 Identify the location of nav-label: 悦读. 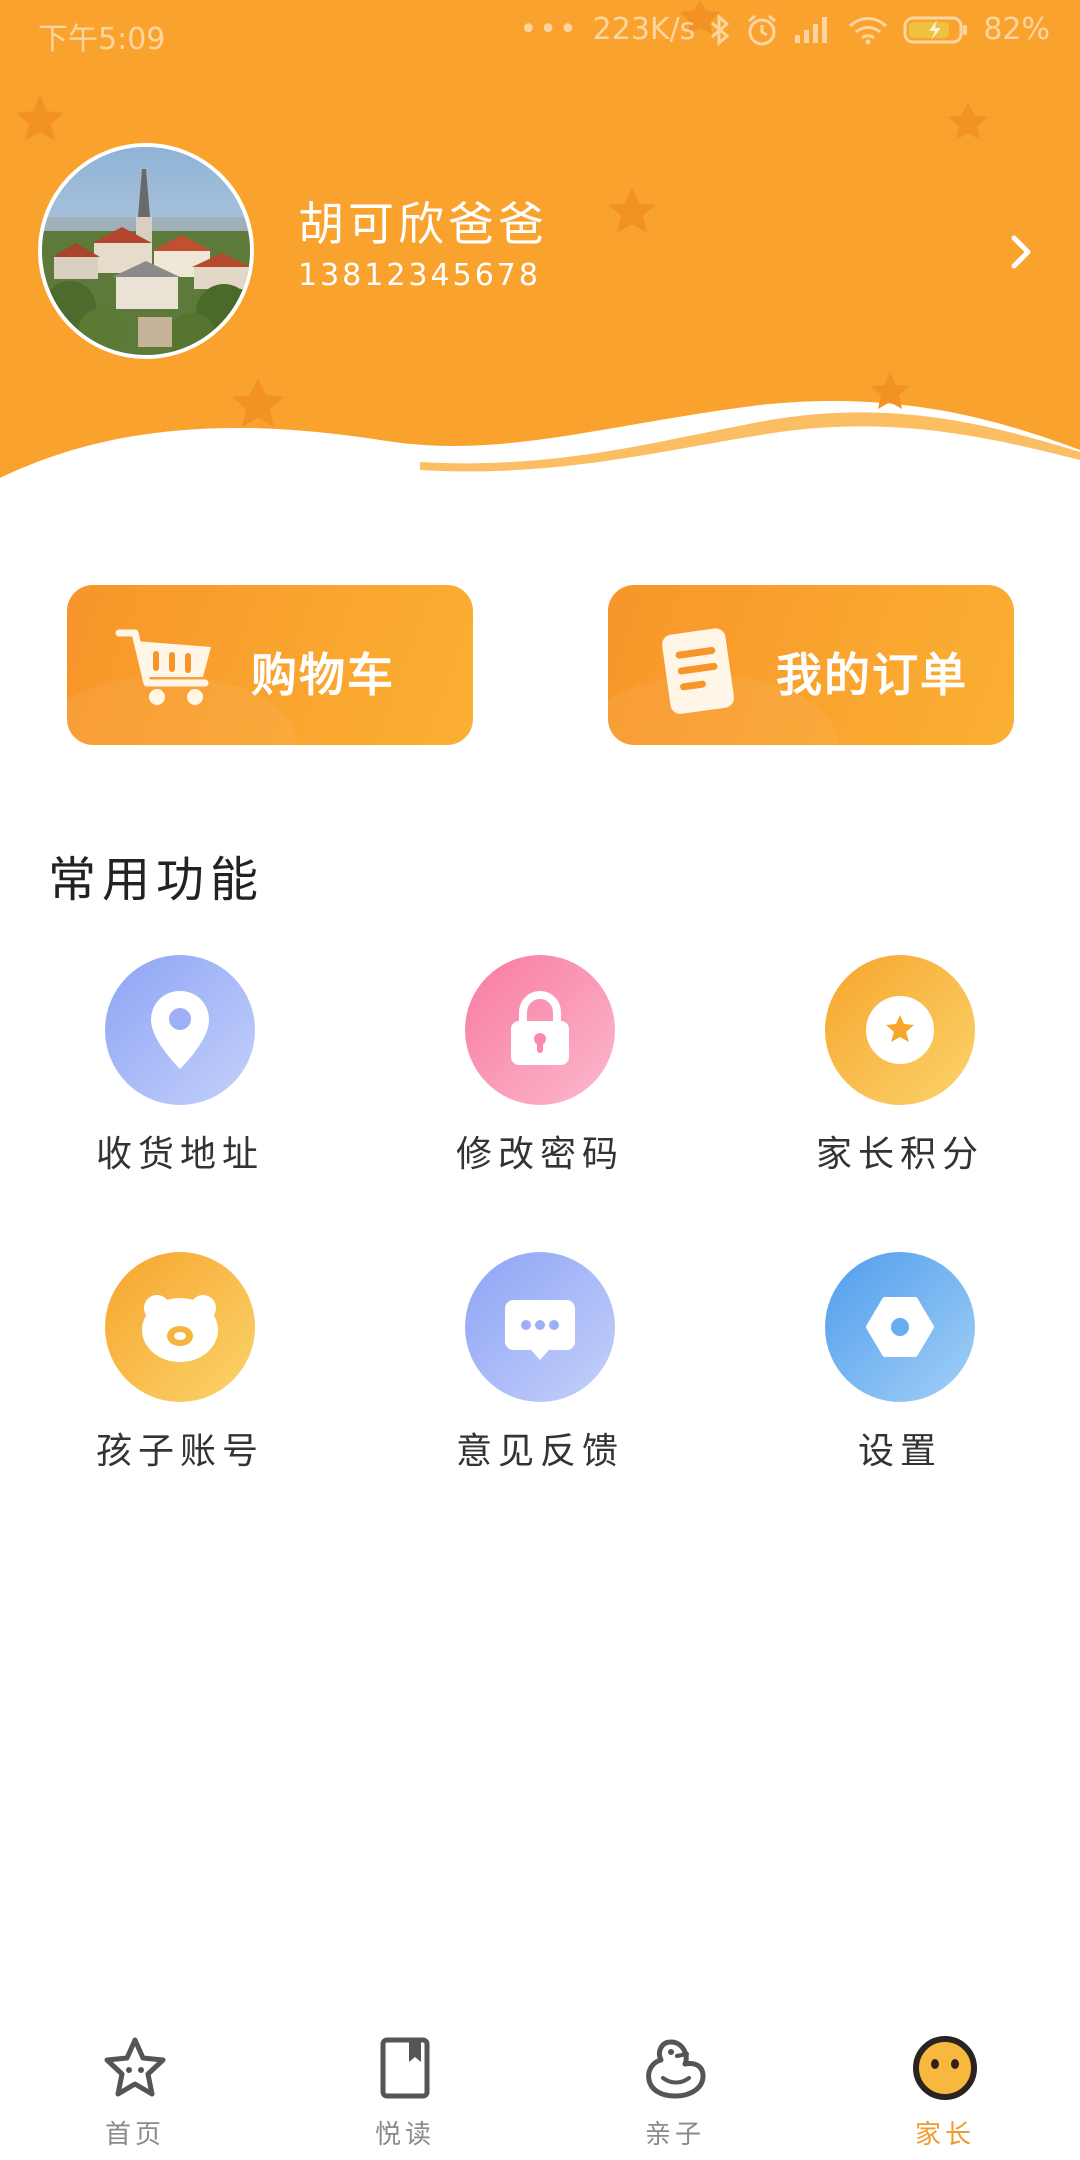
(404, 2135).